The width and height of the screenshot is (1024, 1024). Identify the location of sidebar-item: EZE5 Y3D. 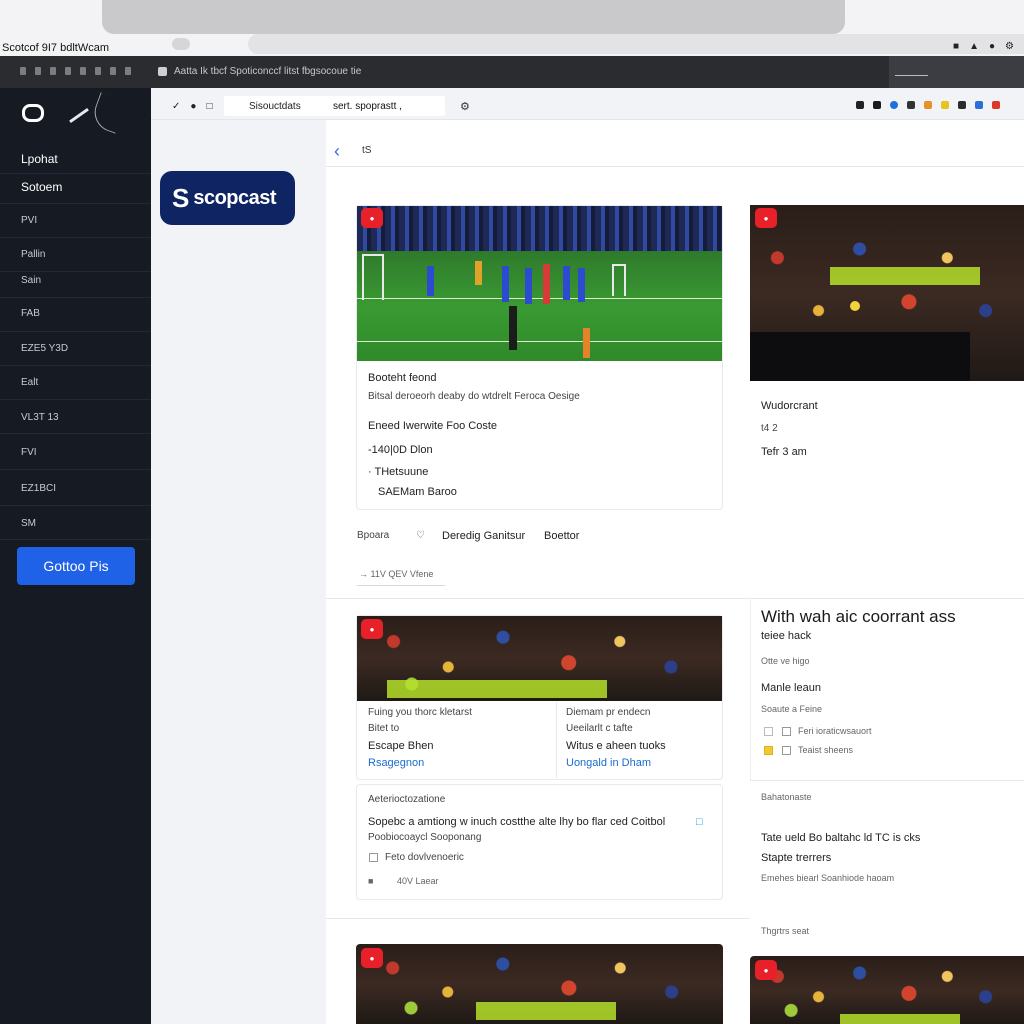
(75, 349).